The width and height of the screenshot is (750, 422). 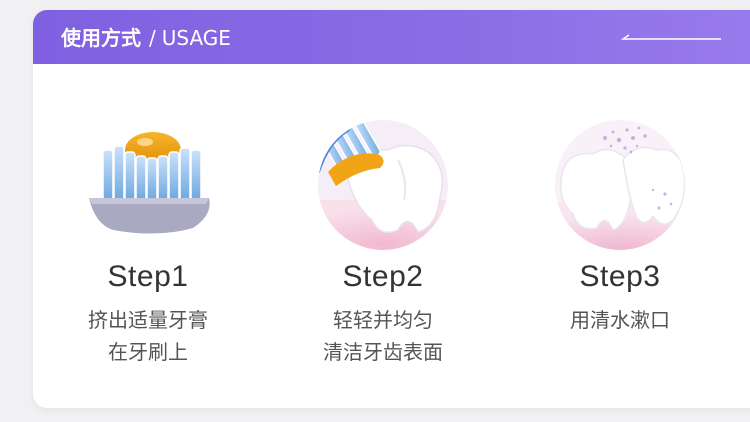 What do you see at coordinates (670, 37) in the screenshot?
I see `header-decor-line-icon` at bounding box center [670, 37].